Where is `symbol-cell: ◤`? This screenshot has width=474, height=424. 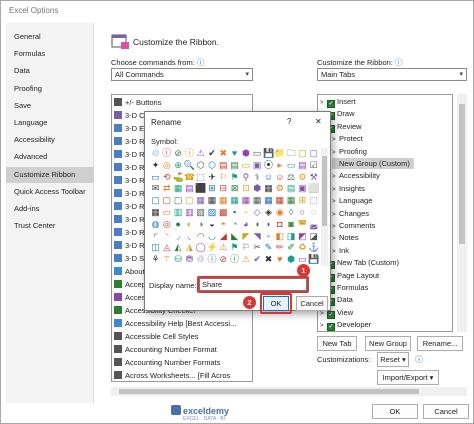 symbol-cell: ◤ is located at coordinates (245, 236).